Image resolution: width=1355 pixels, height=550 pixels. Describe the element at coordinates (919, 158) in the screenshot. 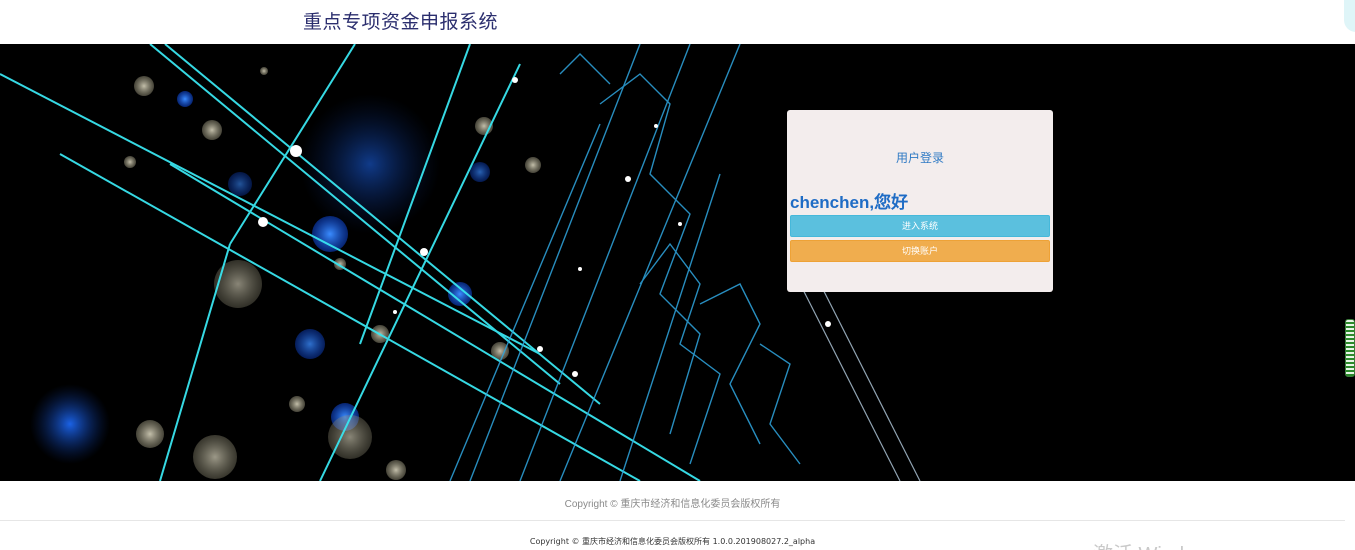

I see `login-panel-title: 用户登录` at that location.